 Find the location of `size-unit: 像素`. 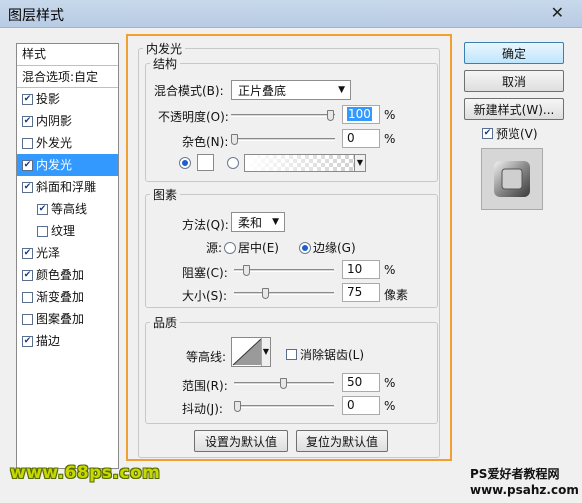

size-unit: 像素 is located at coordinates (396, 295).